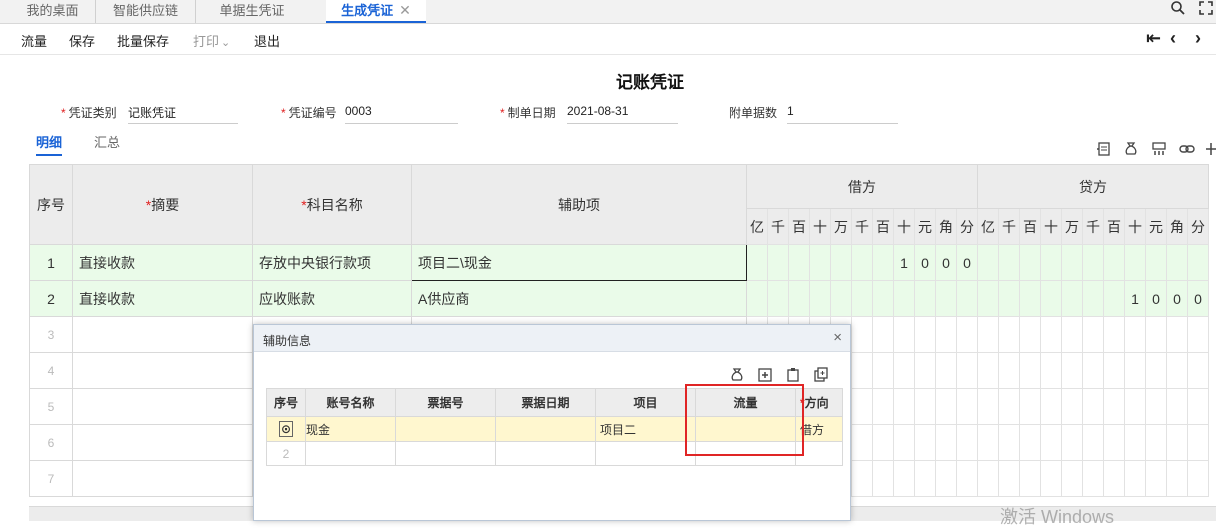 Image resolution: width=1216 pixels, height=529 pixels. What do you see at coordinates (1159, 150) in the screenshot?
I see `columns-icon` at bounding box center [1159, 150].